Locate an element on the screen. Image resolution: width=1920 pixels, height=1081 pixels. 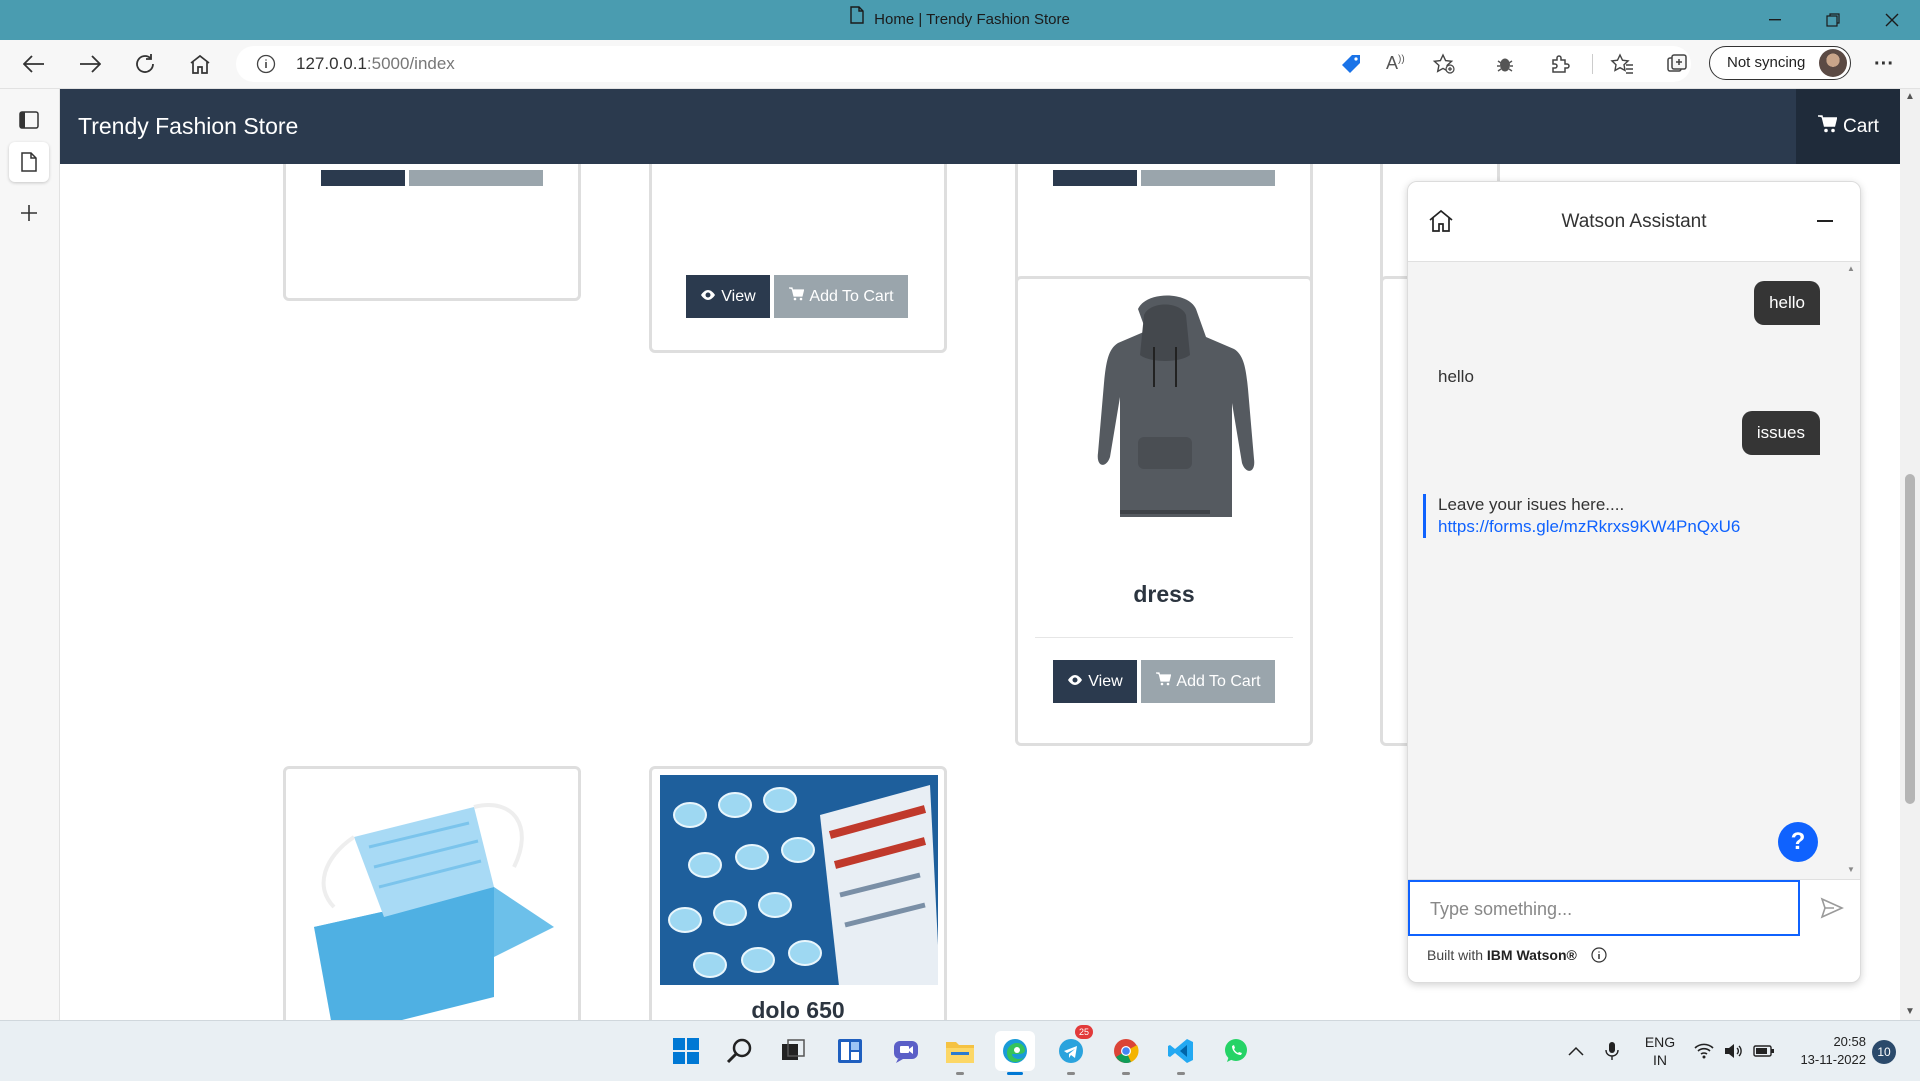
tab-actions-icon is located at coordinates (29, 120).